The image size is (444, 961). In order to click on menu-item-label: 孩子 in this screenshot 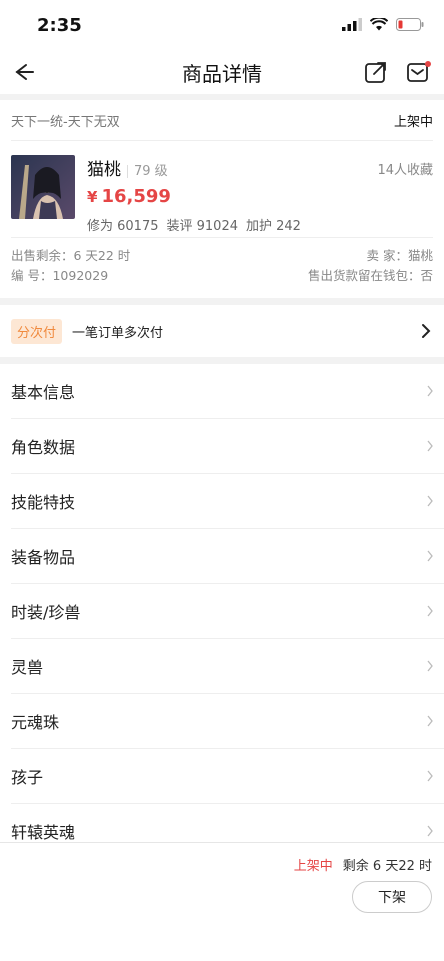, I will do `click(27, 777)`.